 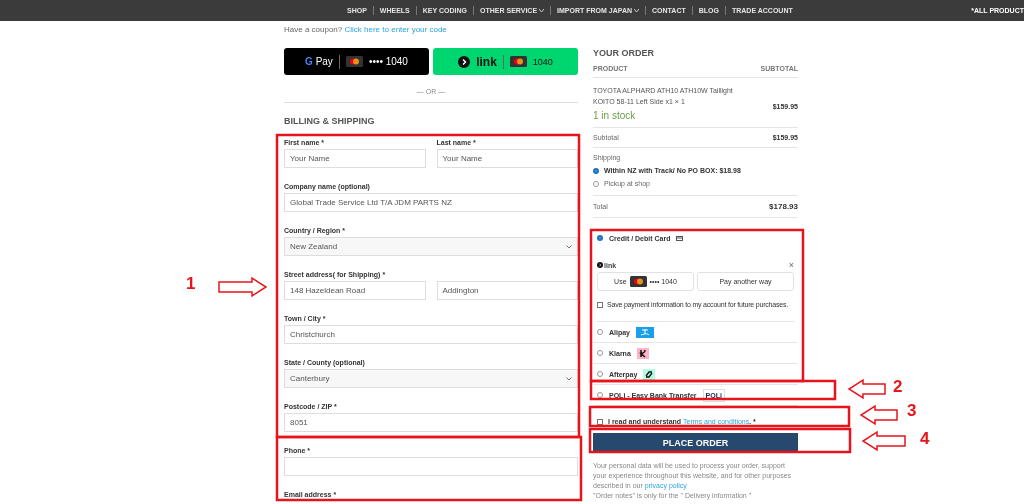 What do you see at coordinates (330, 121) in the screenshot?
I see `section-heading: BILLING & SHIPPING` at bounding box center [330, 121].